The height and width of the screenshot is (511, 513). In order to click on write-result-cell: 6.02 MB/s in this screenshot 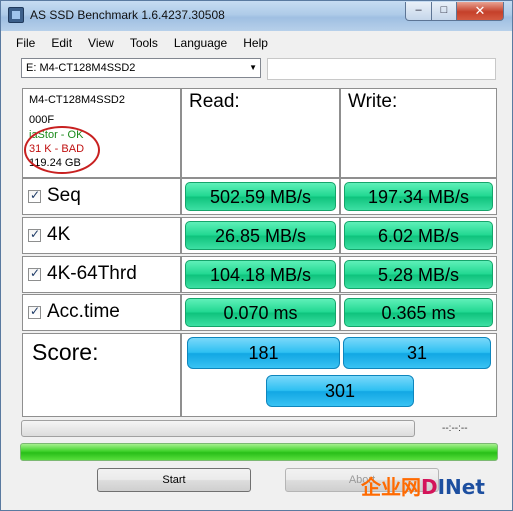, I will do `click(418, 235)`.